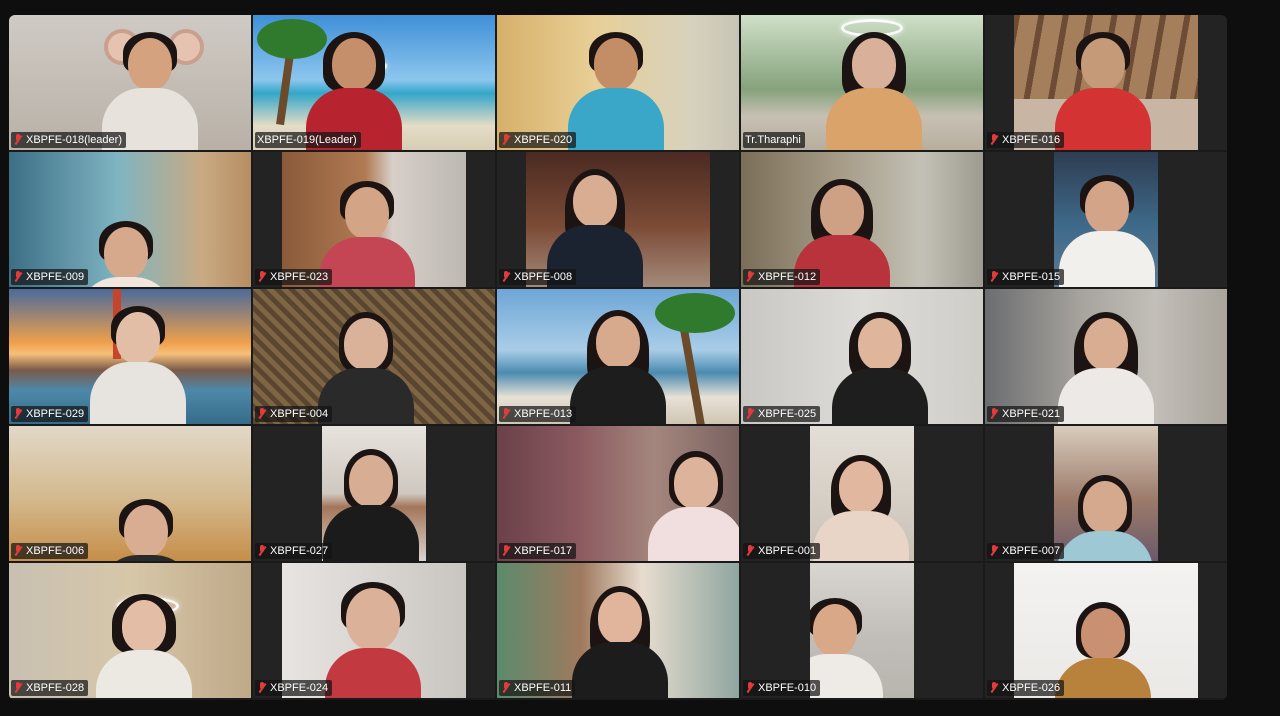 The image size is (1280, 716). Describe the element at coordinates (543, 551) in the screenshot. I see `participant-name: XBPFE-017` at that location.